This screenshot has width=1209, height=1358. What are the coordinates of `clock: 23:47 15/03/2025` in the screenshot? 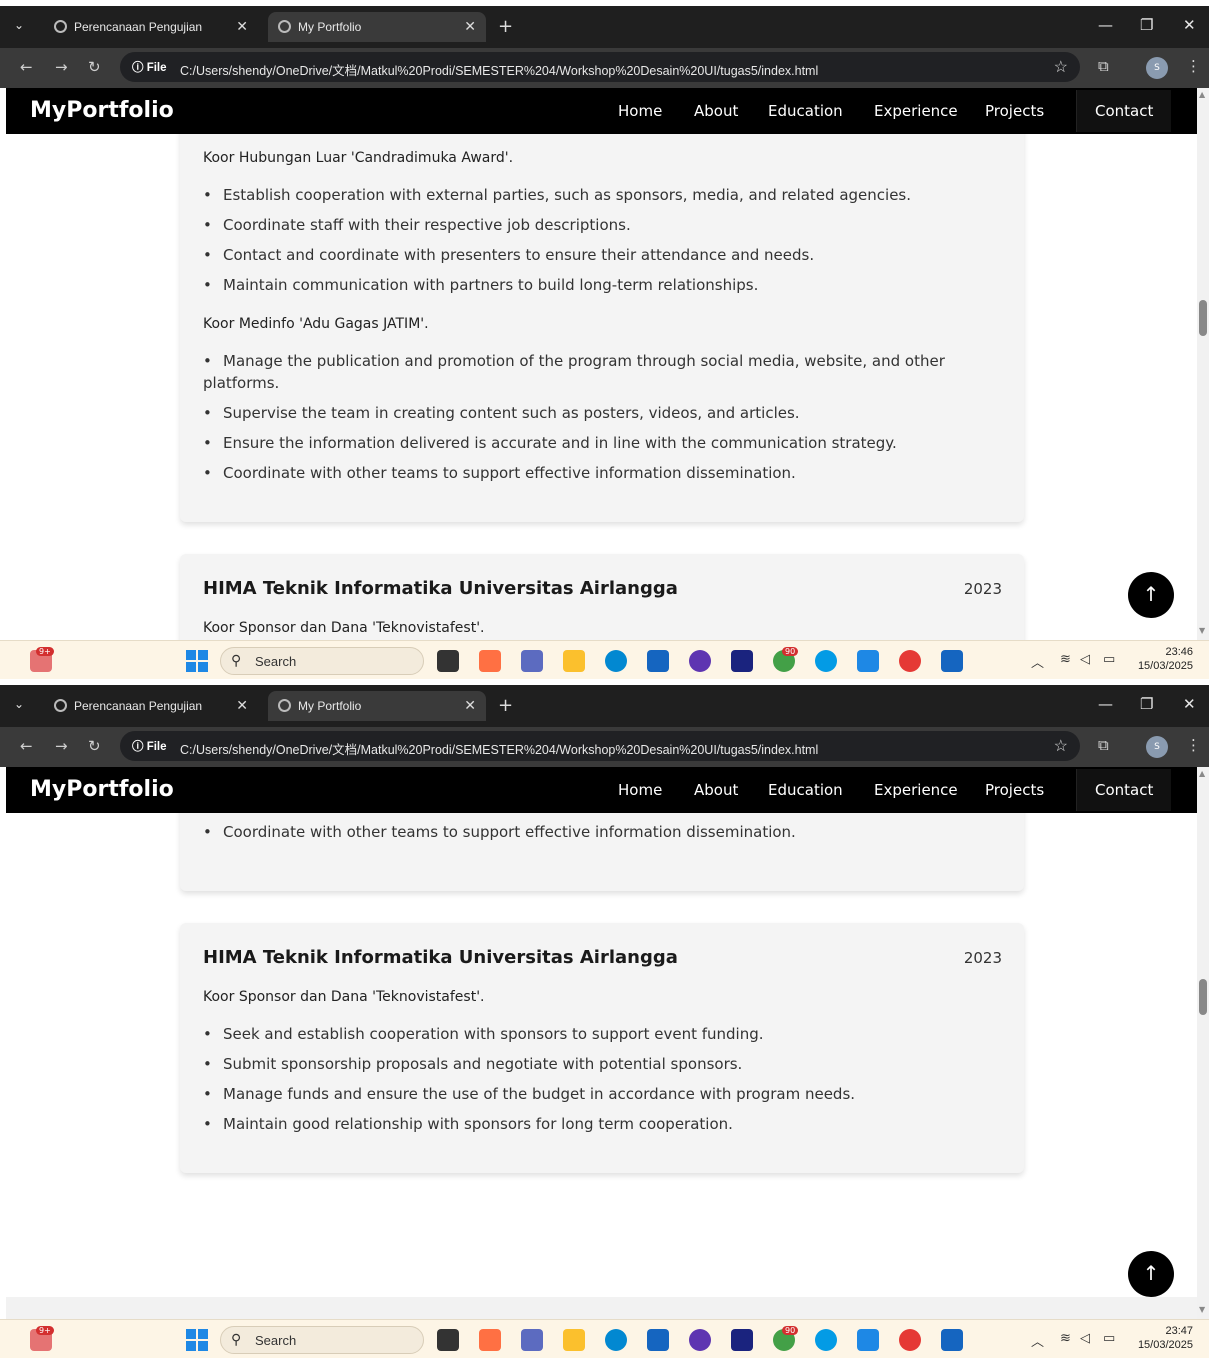 It's located at (1165, 1338).